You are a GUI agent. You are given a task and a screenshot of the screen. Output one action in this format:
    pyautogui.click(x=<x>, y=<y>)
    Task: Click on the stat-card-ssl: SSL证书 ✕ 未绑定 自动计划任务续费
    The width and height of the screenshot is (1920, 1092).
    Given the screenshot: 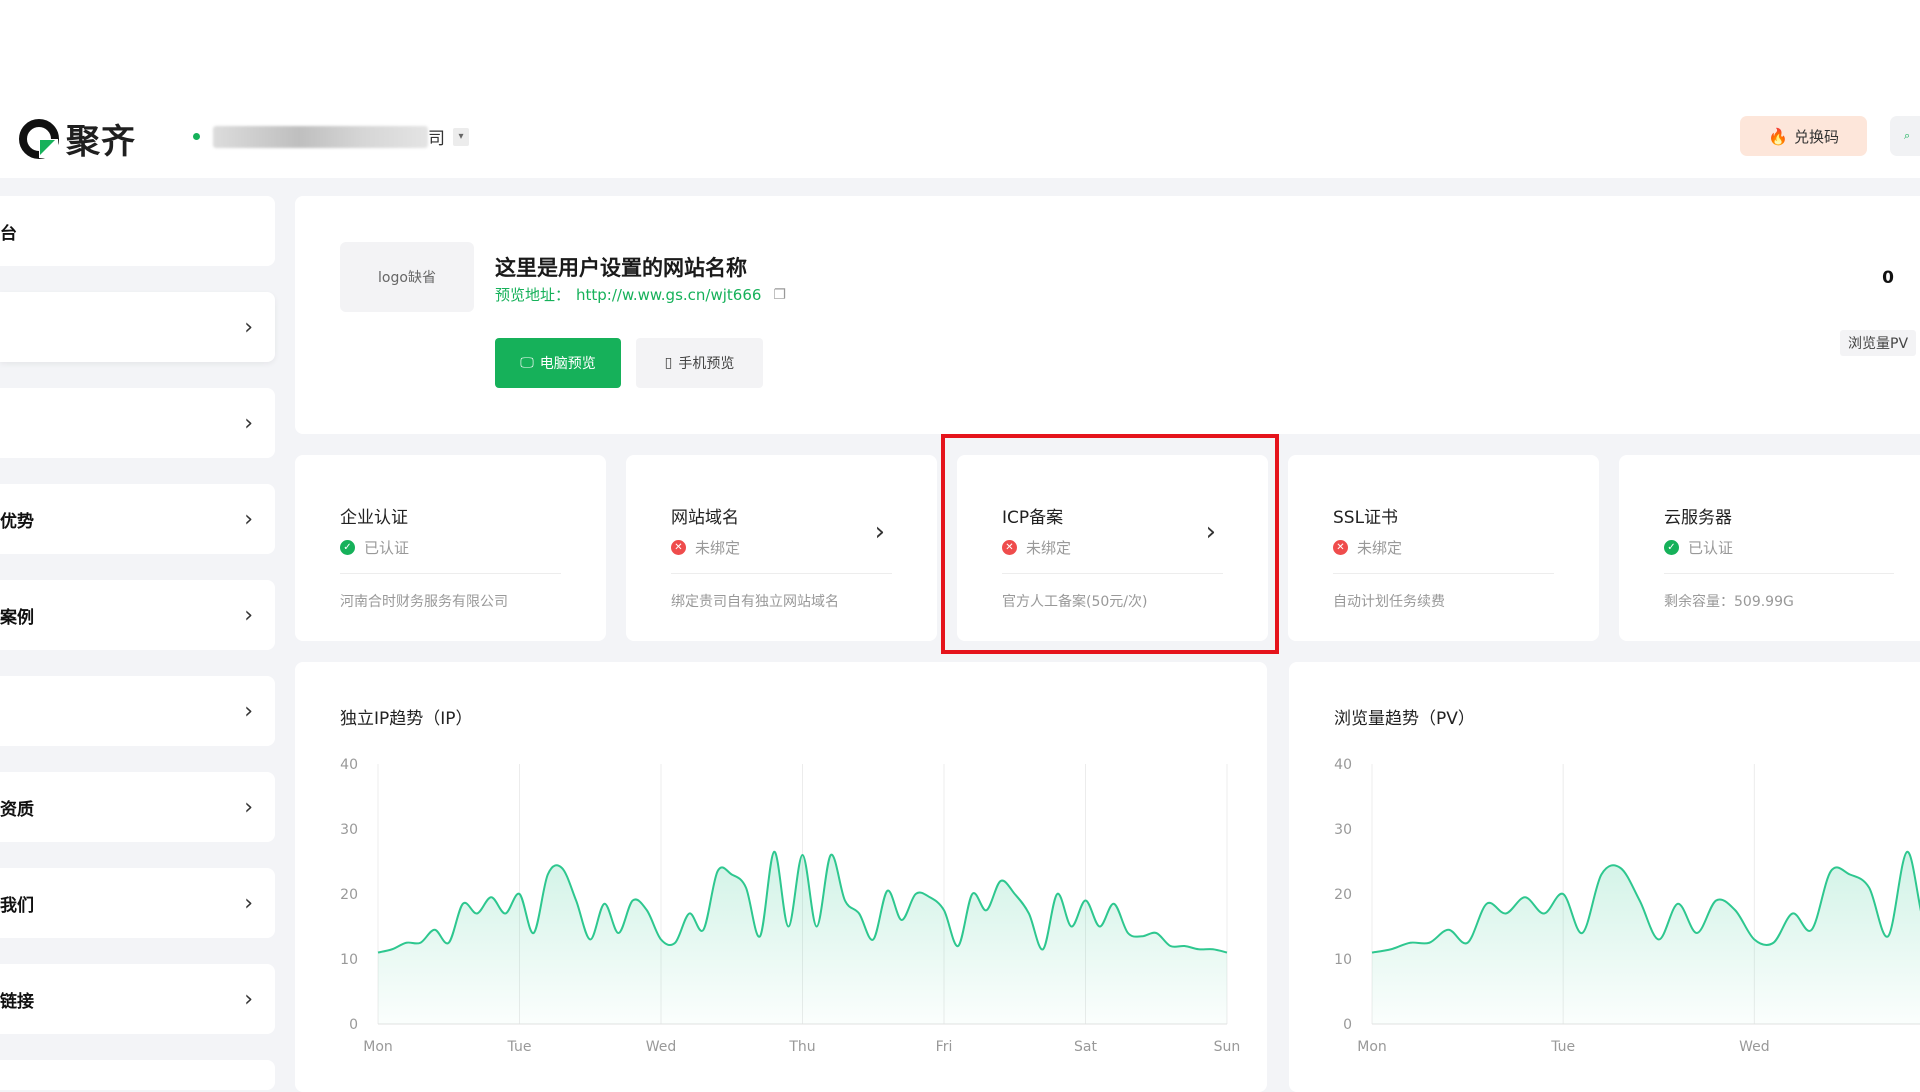 What is the action you would take?
    pyautogui.click(x=1443, y=548)
    